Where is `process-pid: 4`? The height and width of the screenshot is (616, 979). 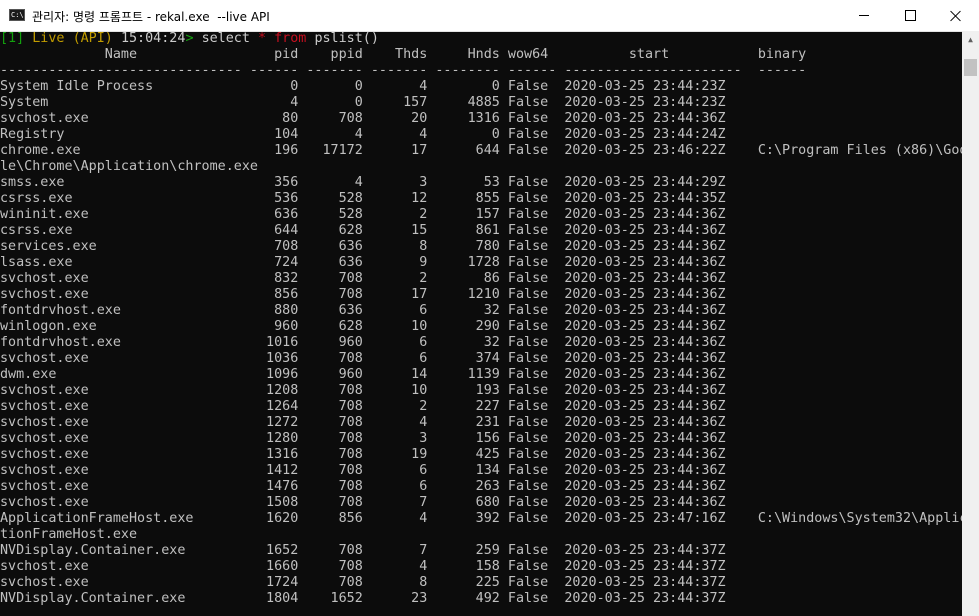
process-pid: 4 is located at coordinates (274, 102).